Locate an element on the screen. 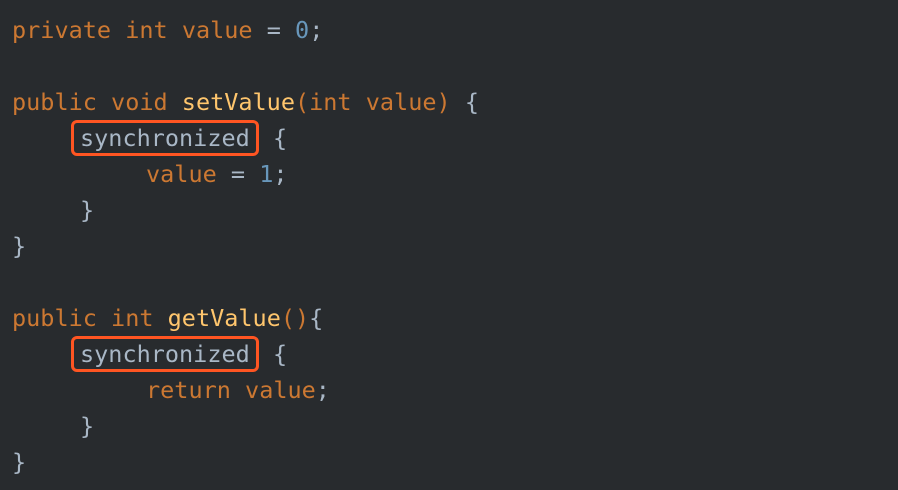 Image resolution: width=898 pixels, height=490 pixels. code-line-12: } is located at coordinates (455, 426).